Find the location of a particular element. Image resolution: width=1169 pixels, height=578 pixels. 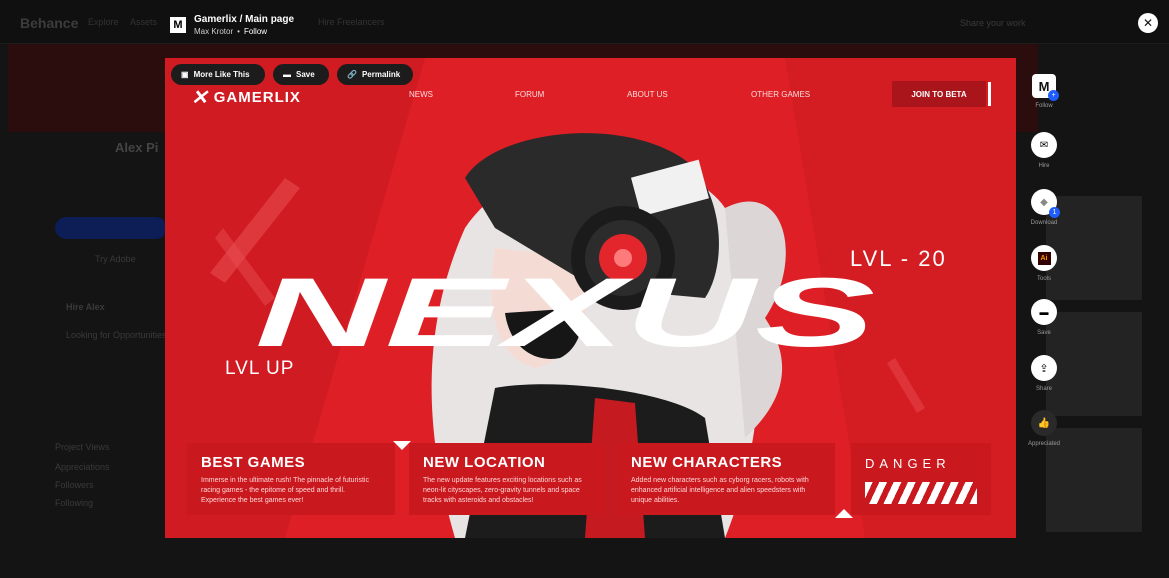

rail-download: ◆ 1 Download is located at coordinates (1044, 207).